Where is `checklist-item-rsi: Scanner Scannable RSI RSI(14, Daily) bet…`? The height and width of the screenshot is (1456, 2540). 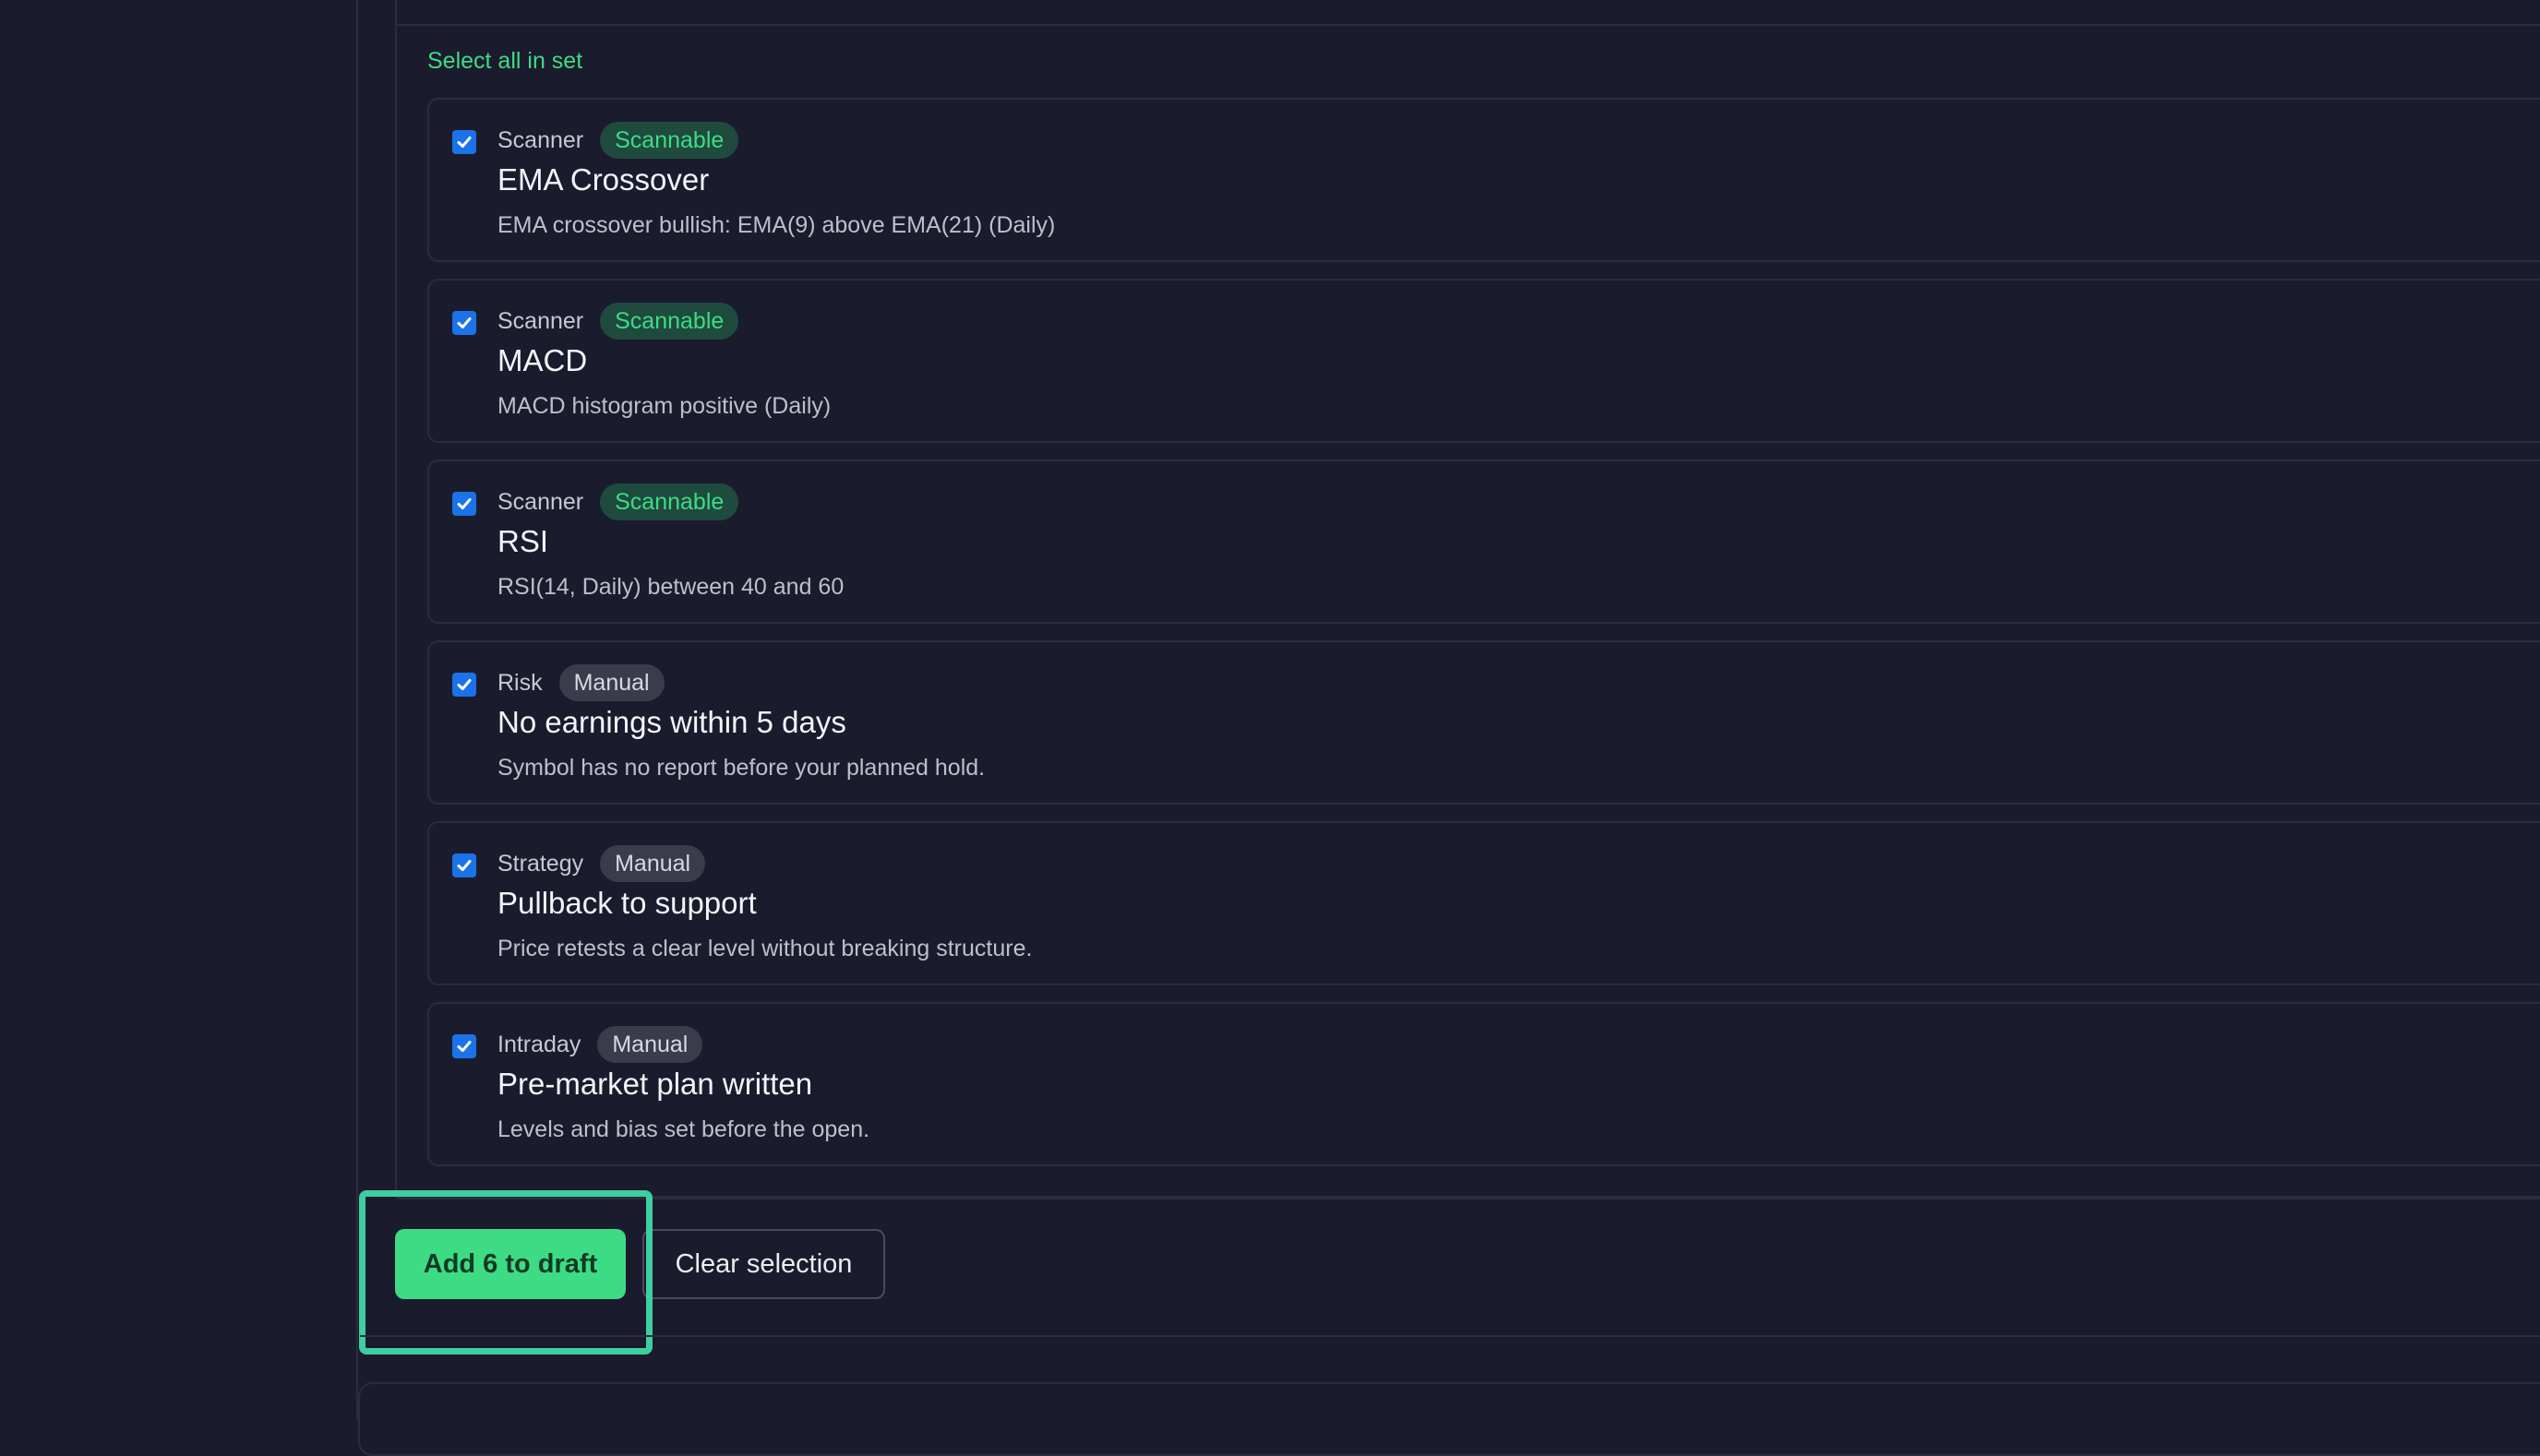
checklist-item-rsi: Scanner Scannable RSI RSI(14, Daily) bet… is located at coordinates (1483, 541).